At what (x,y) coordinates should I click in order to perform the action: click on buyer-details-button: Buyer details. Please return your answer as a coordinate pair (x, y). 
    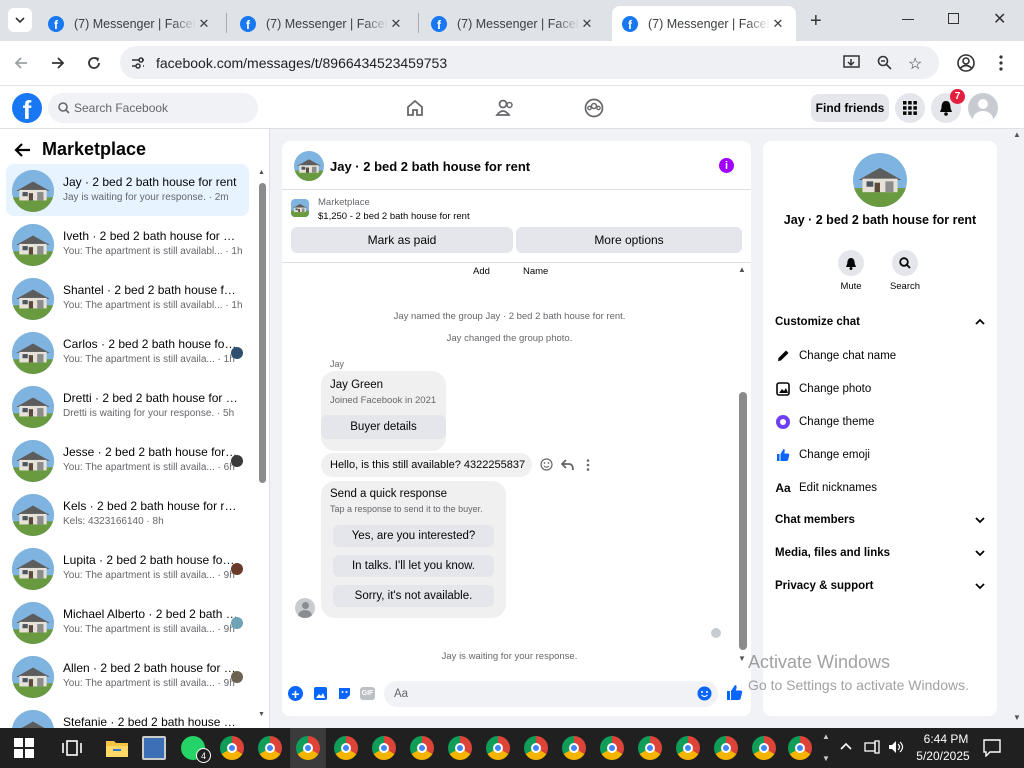
    Looking at the image, I should click on (383, 427).